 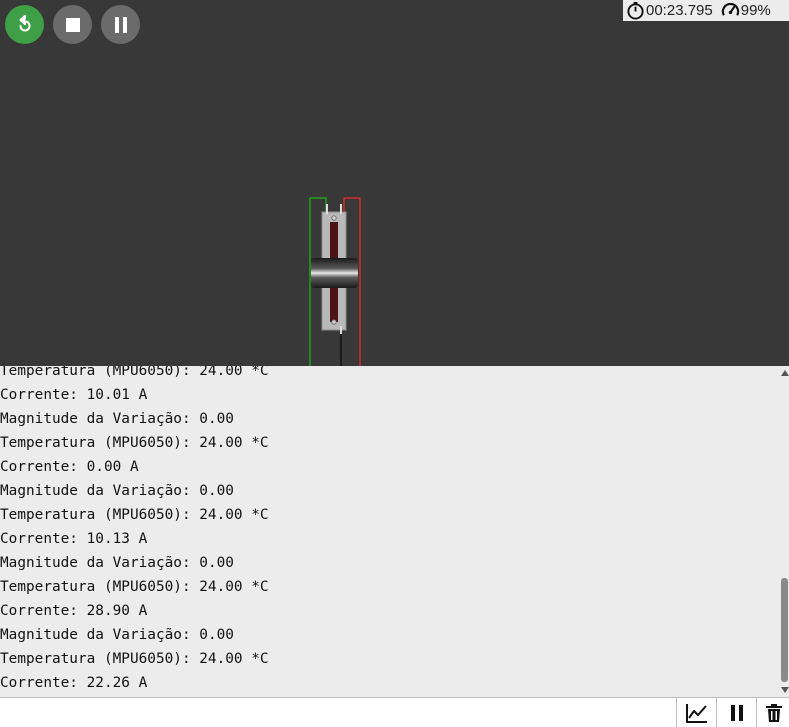 I want to click on pause-button, so click(x=120, y=24).